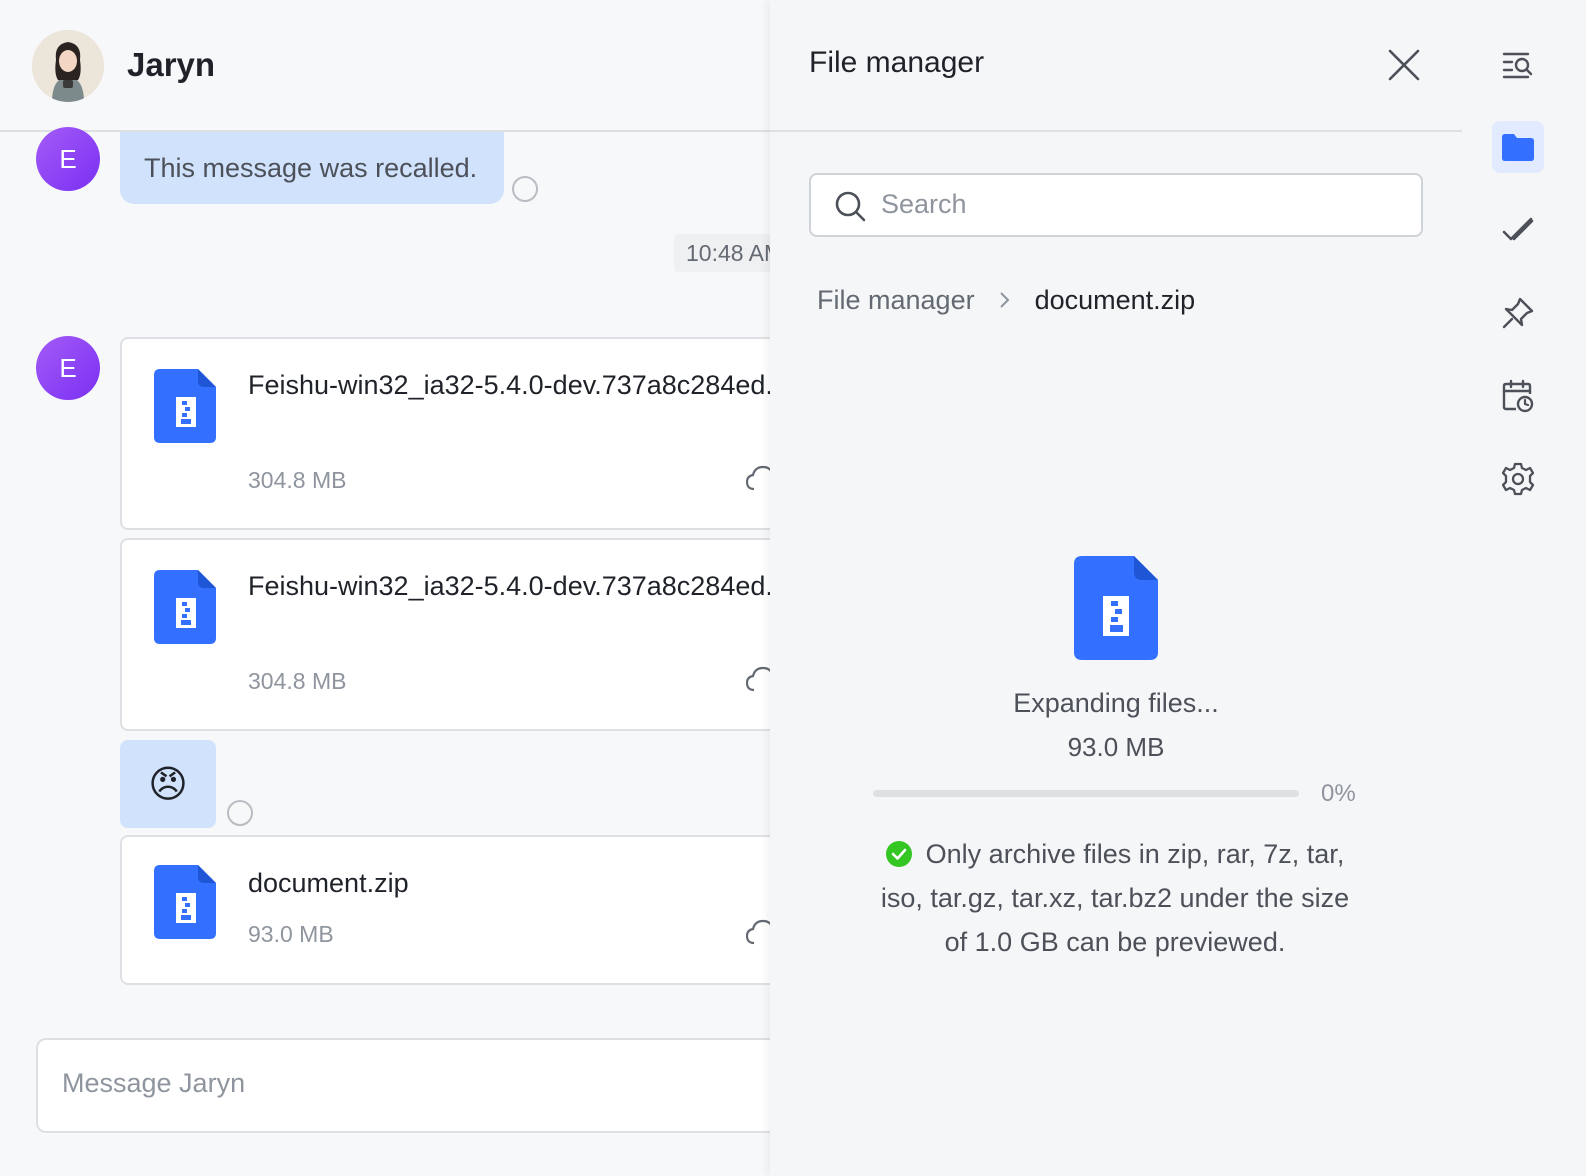 Image resolution: width=1586 pixels, height=1176 pixels. What do you see at coordinates (897, 62) in the screenshot?
I see `file-manager-title: File manager` at bounding box center [897, 62].